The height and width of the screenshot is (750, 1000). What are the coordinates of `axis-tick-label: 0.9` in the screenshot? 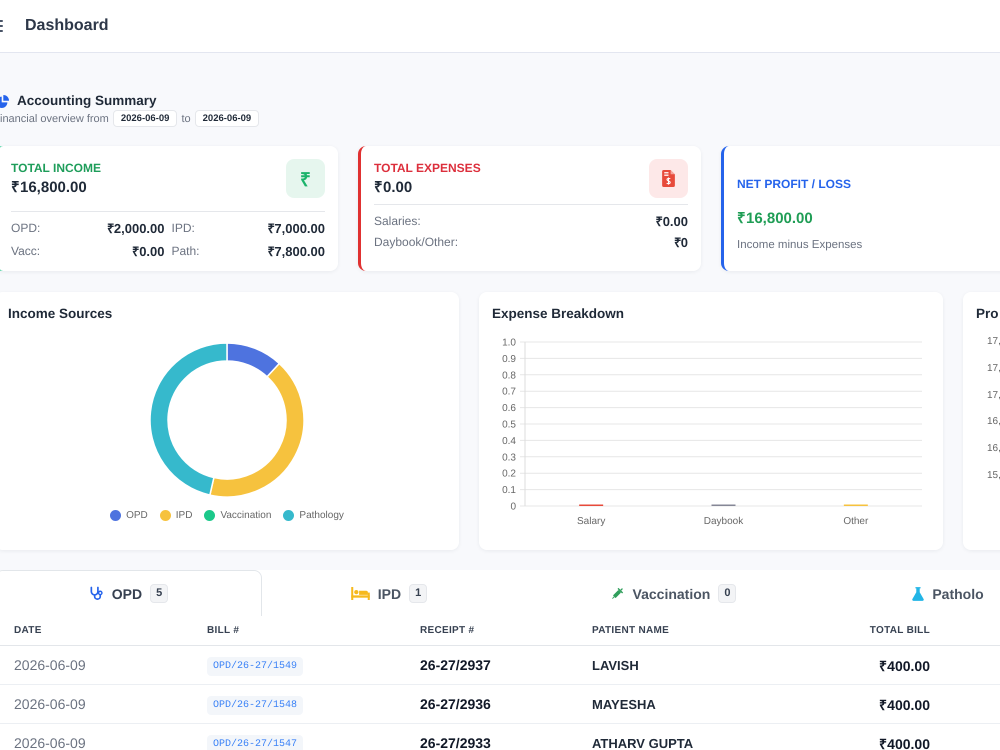 It's located at (509, 359).